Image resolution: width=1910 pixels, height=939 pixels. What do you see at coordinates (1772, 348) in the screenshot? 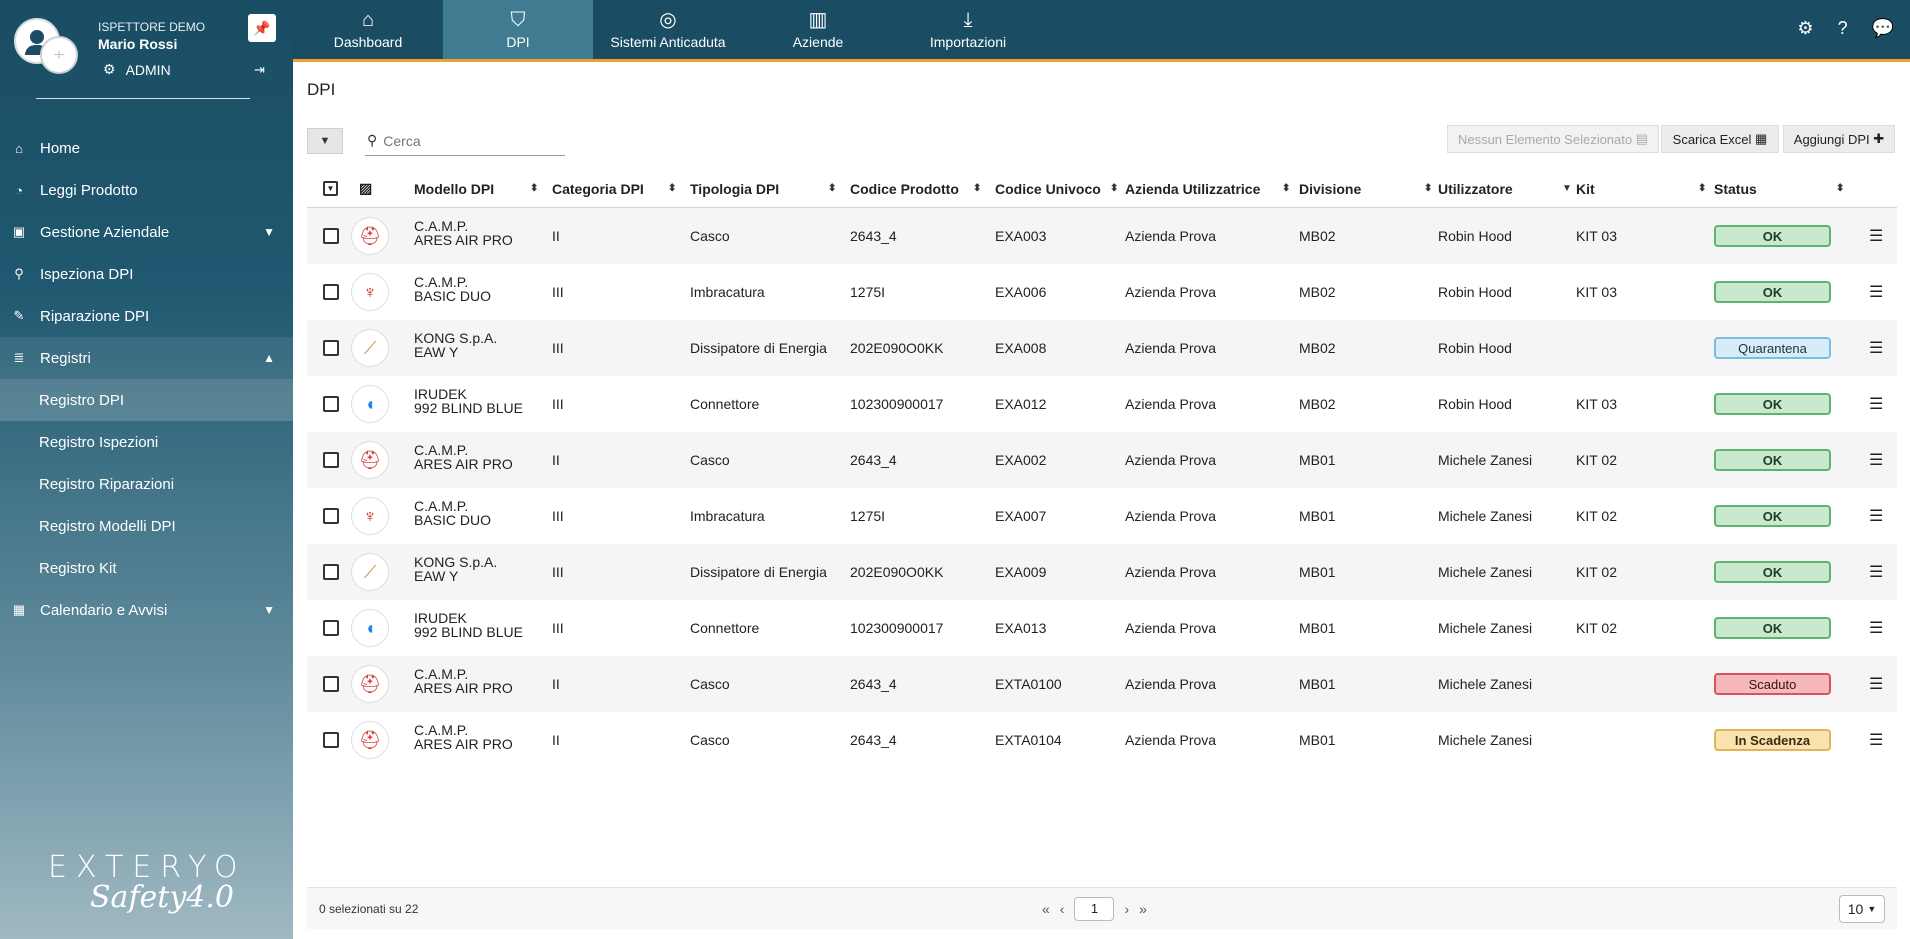
I see `status-label: Quarantena` at bounding box center [1772, 348].